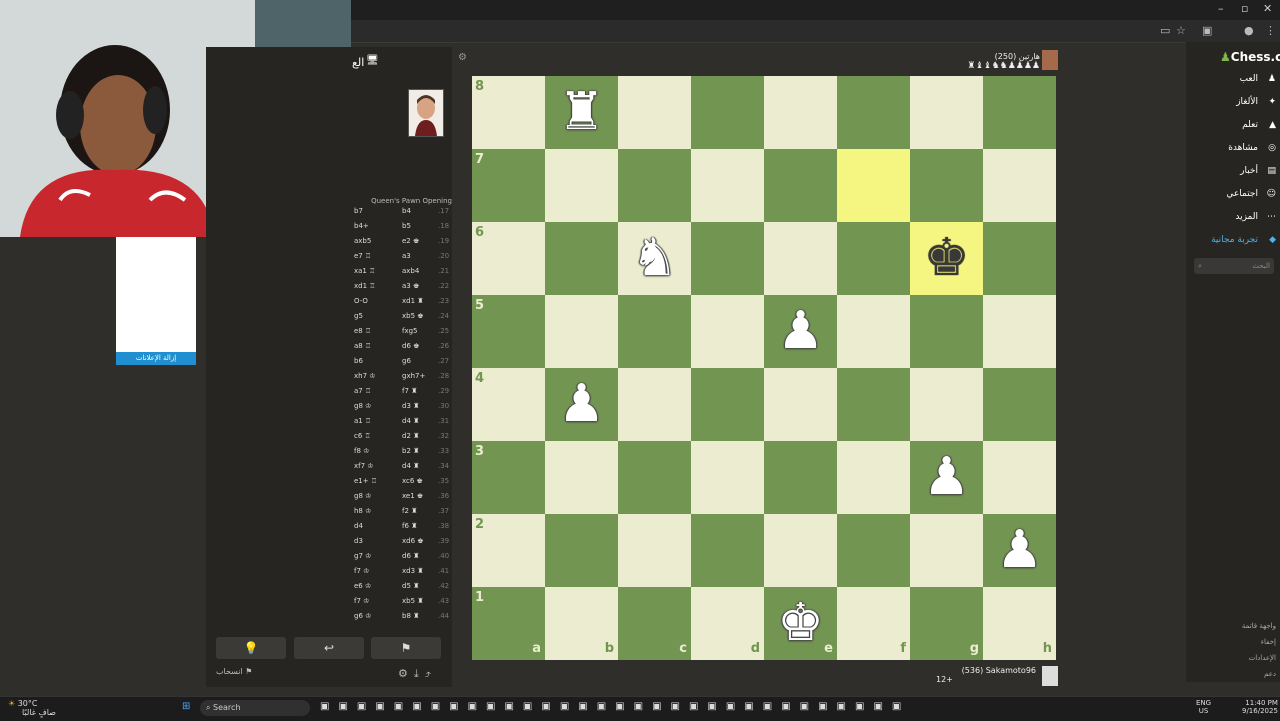  Describe the element at coordinates (413, 376) in the screenshot. I see `white-move: gxh7+` at that location.